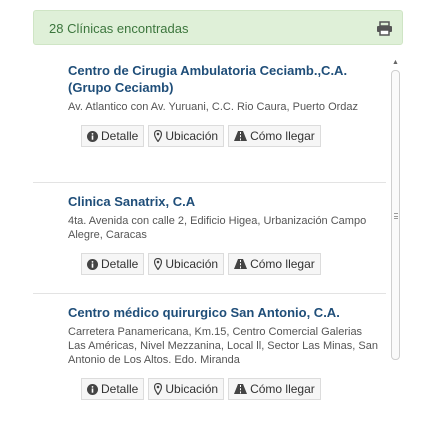 The width and height of the screenshot is (432, 439). I want to click on results-count-text: 28 Clínicas encontradas, so click(119, 28).